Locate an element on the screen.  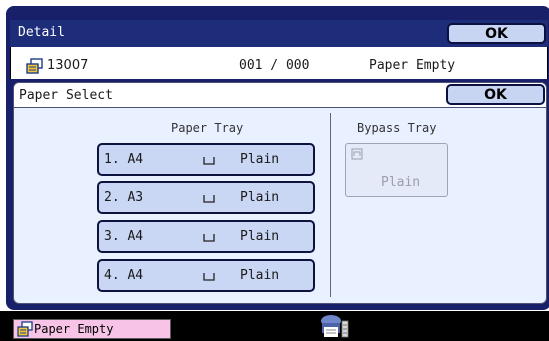
status-bar: Paper Empty is located at coordinates (274, 326).